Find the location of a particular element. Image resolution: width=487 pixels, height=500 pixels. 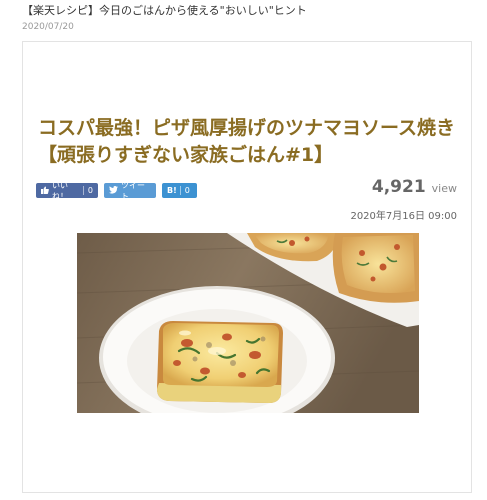

blog-date: 2020/07/20 is located at coordinates (48, 27).